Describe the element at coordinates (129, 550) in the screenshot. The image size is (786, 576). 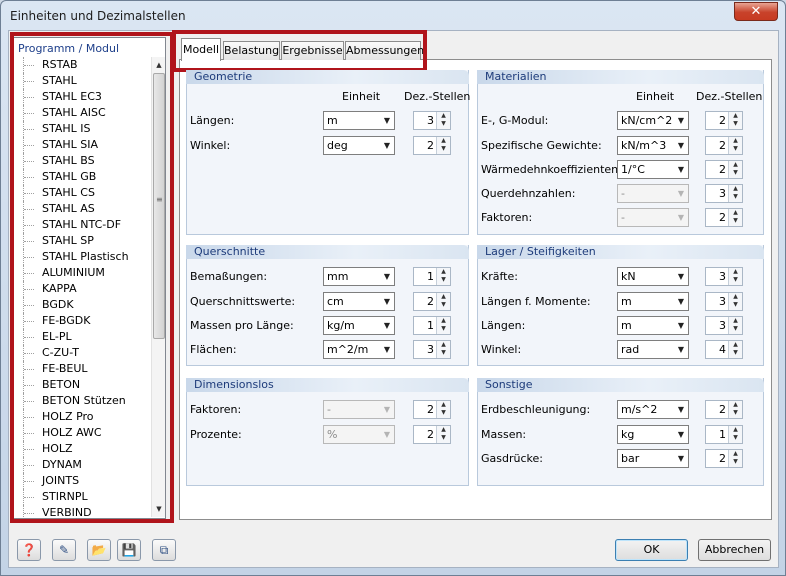
I see `save-button: 💾` at that location.